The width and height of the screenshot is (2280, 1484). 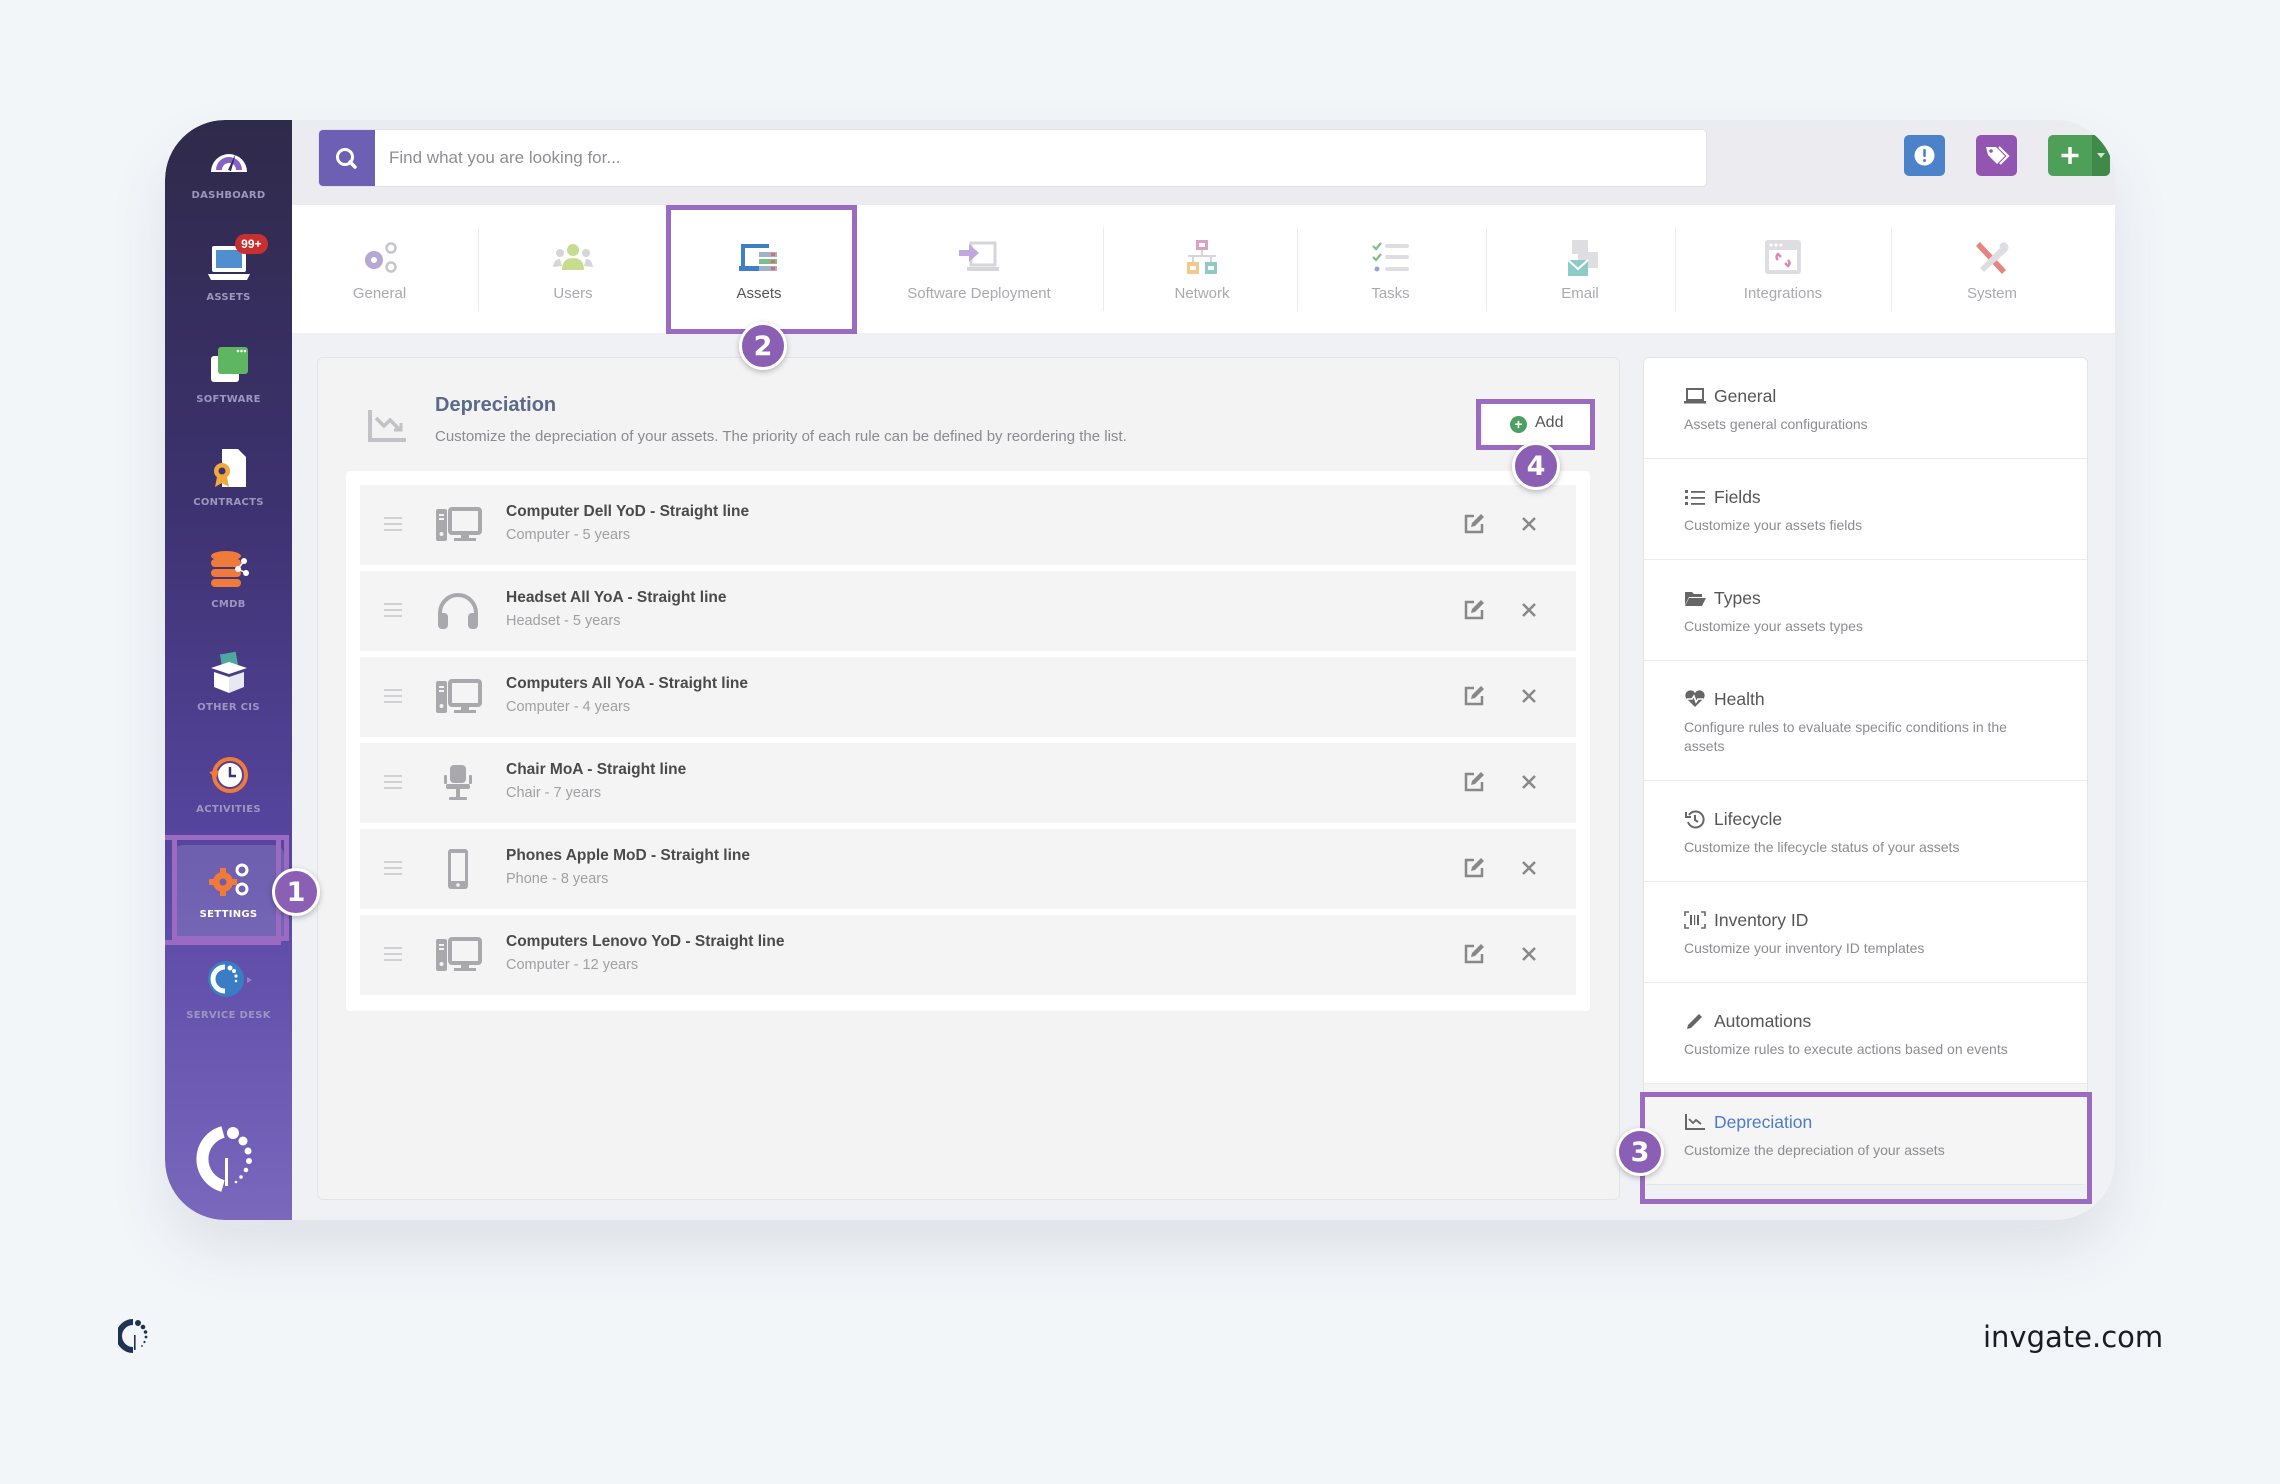 I want to click on tasks-icon, so click(x=1390, y=257).